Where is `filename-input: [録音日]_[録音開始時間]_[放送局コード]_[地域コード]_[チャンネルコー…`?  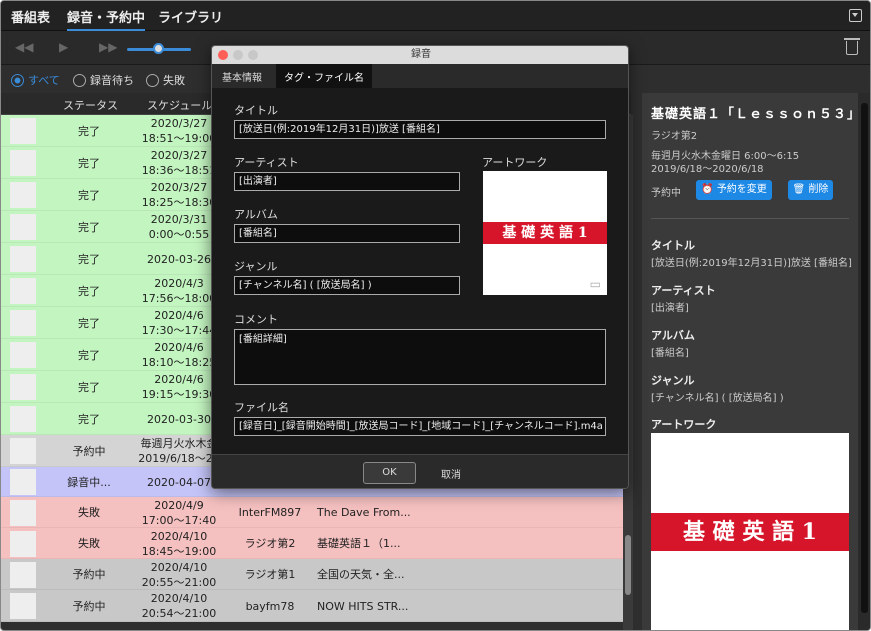
filename-input: [録音日]_[録音開始時間]_[放送局コード]_[地域コード]_[チャンネルコー… is located at coordinates (420, 426).